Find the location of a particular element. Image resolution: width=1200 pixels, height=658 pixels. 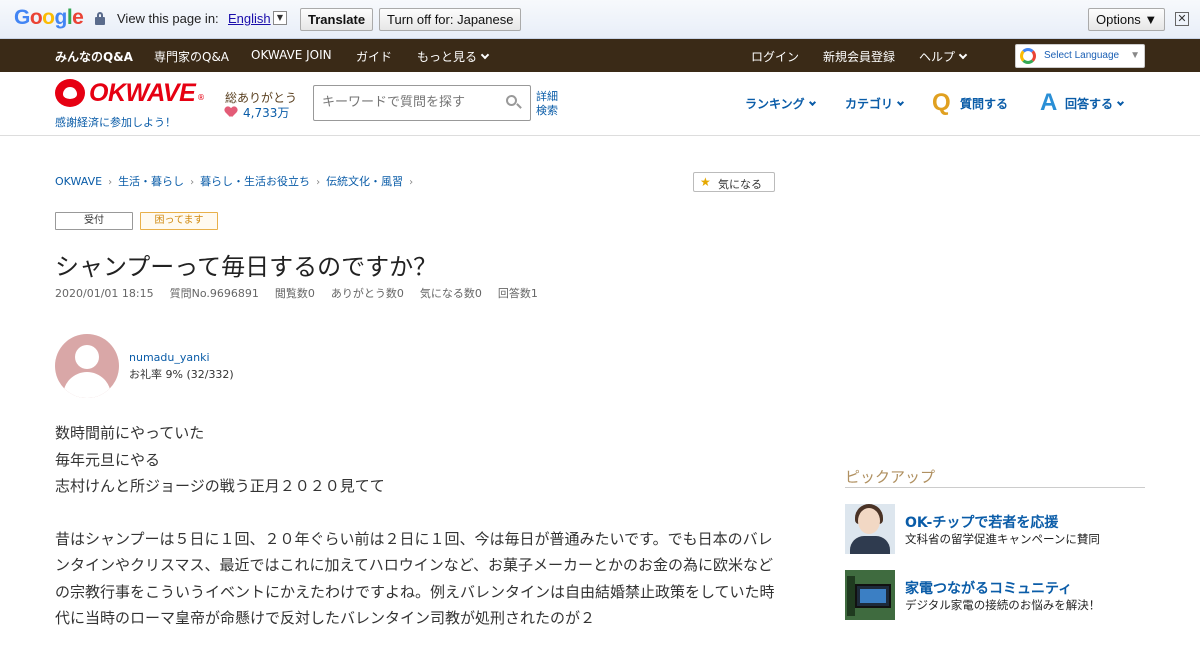

question-number: 質問No.9696891 is located at coordinates (214, 293).